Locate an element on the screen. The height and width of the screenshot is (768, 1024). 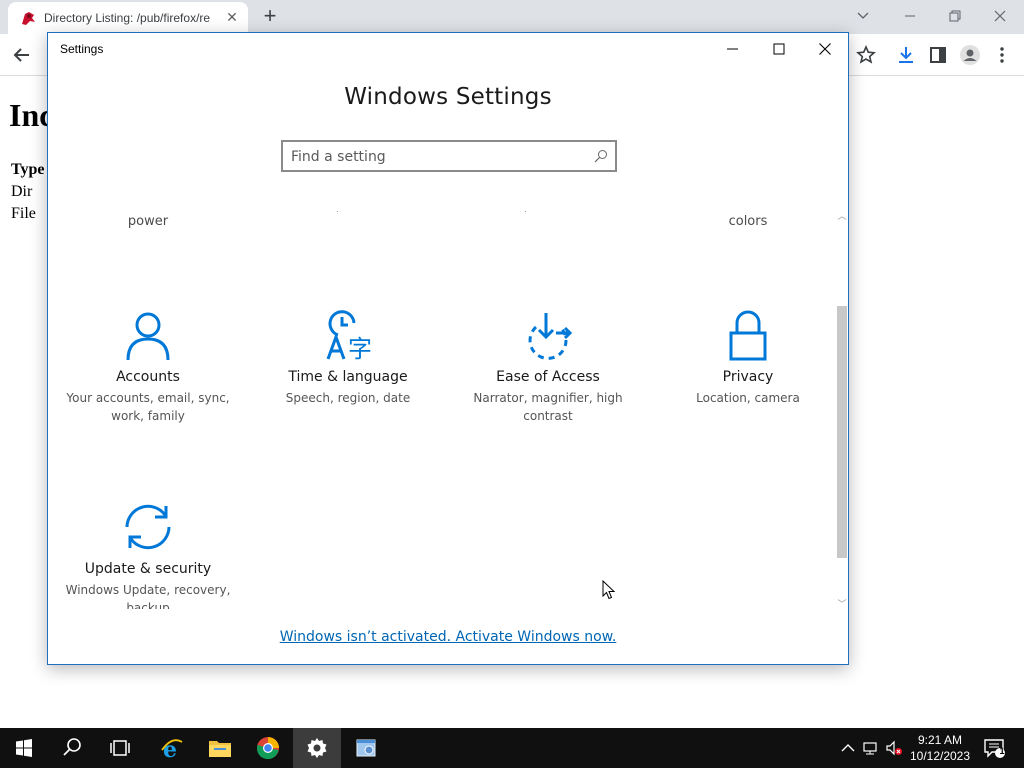
back-arrow-icon is located at coordinates (22, 55).